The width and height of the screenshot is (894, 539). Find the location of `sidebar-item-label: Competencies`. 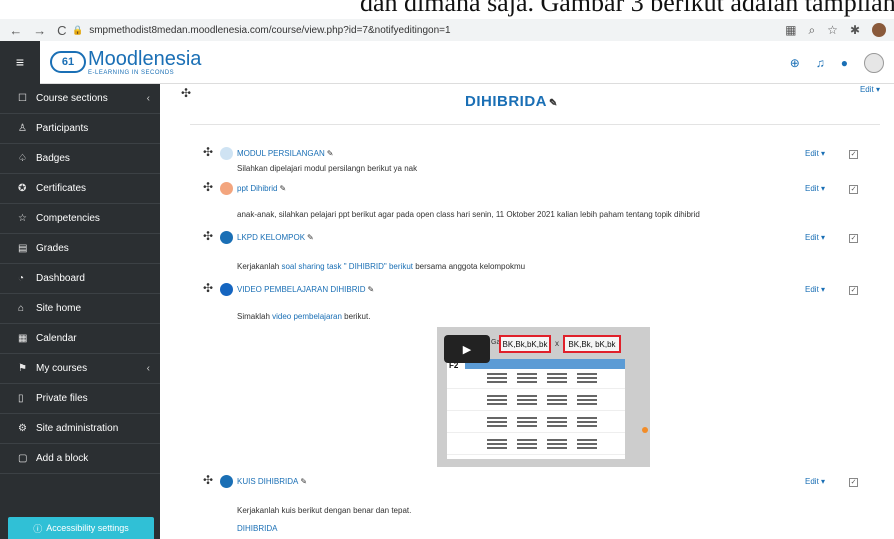

sidebar-item-label: Competencies is located at coordinates (68, 218).